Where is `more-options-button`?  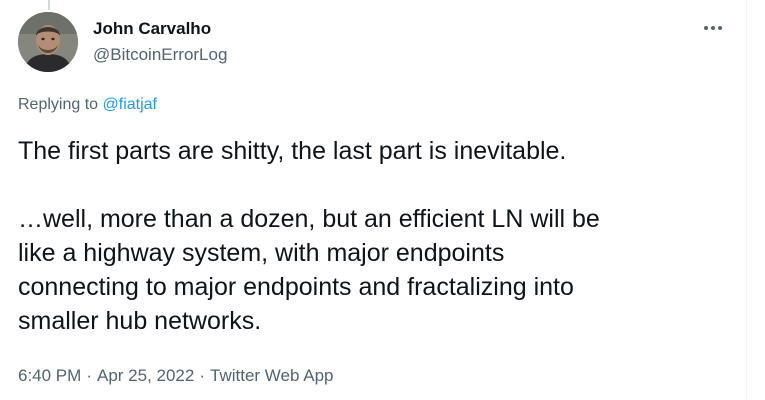 more-options-button is located at coordinates (713, 28).